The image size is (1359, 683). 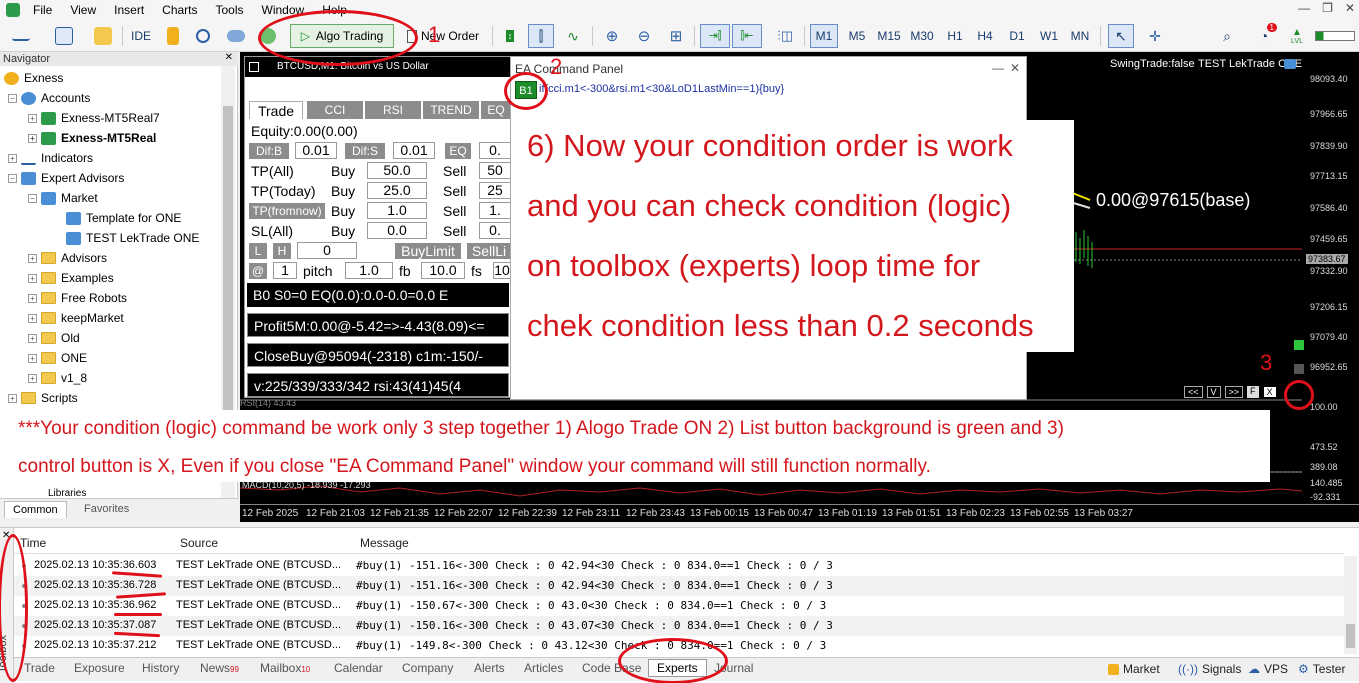 What do you see at coordinates (1269, 392) in the screenshot?
I see `control-x-button: X` at bounding box center [1269, 392].